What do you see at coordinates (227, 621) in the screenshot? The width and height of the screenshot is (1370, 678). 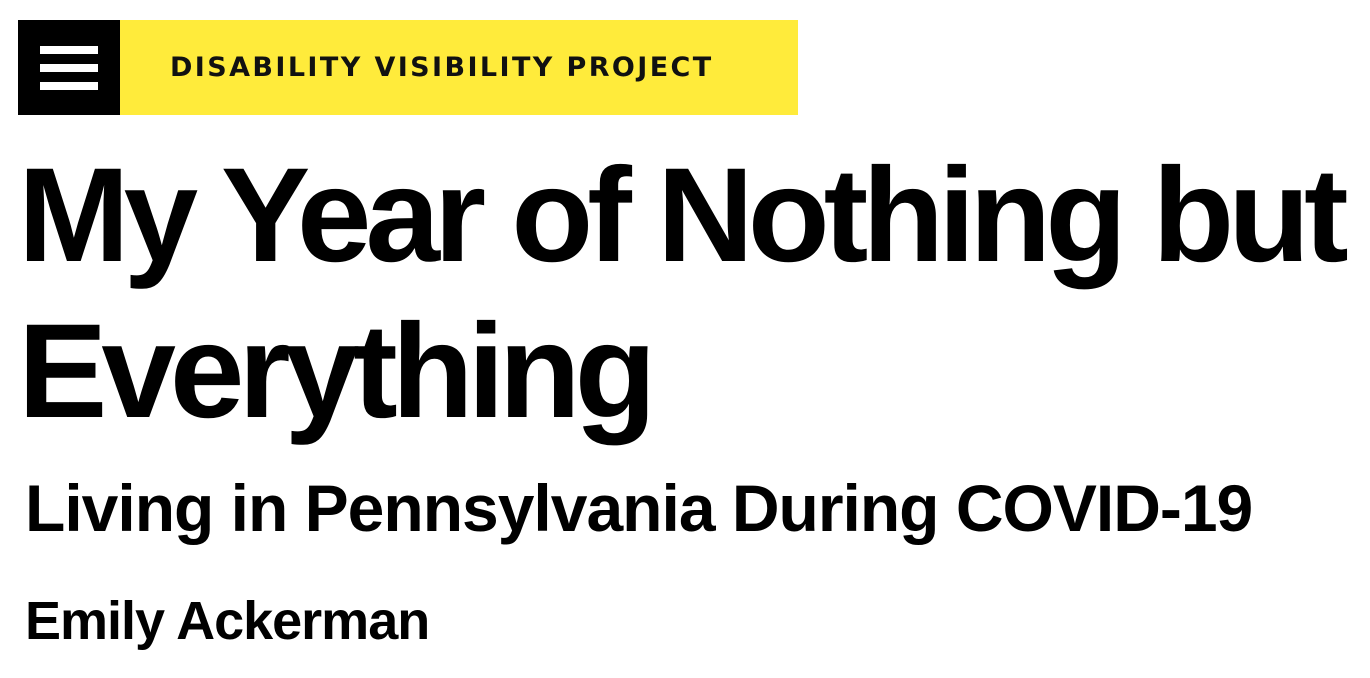 I see `article-author: Emily Ackerman` at bounding box center [227, 621].